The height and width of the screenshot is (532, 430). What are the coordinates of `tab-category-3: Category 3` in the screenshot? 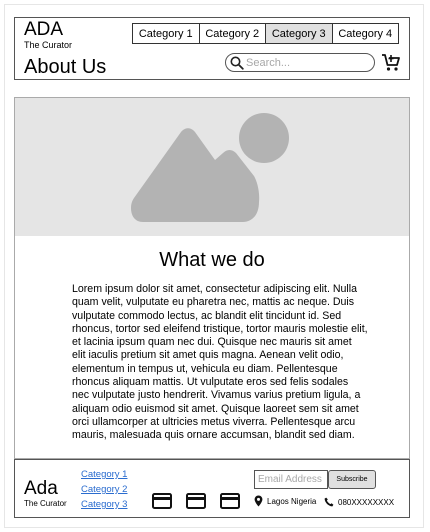 It's located at (299, 33).